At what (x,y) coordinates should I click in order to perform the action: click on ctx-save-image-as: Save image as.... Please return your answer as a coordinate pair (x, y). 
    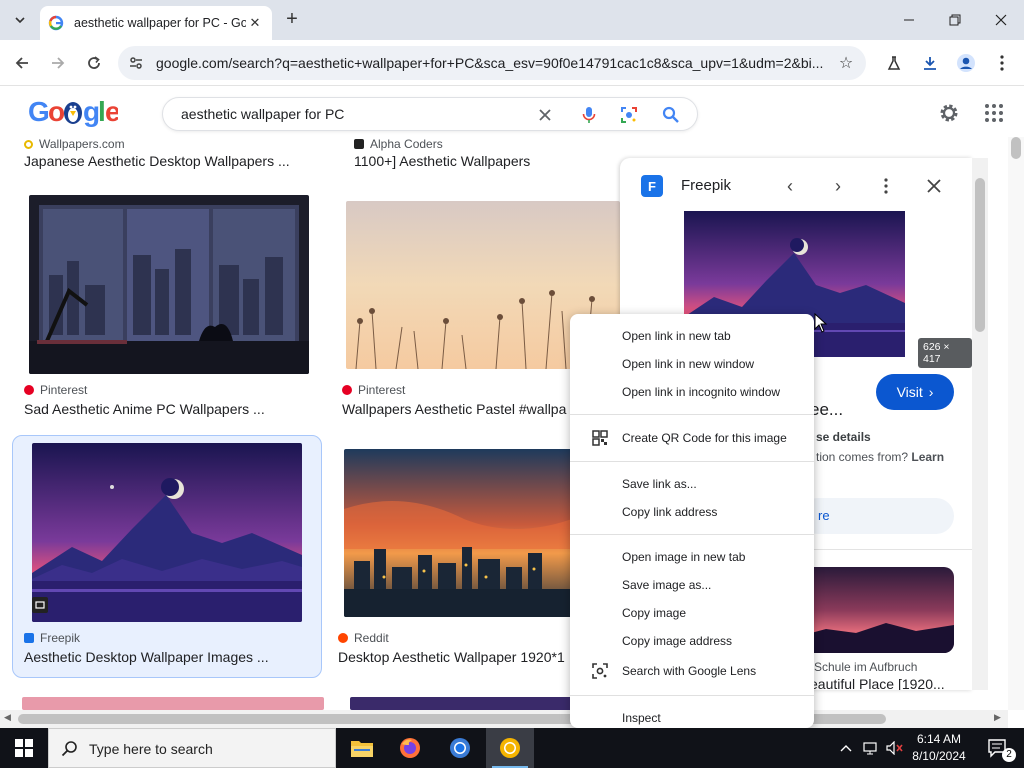
    Looking at the image, I should click on (692, 585).